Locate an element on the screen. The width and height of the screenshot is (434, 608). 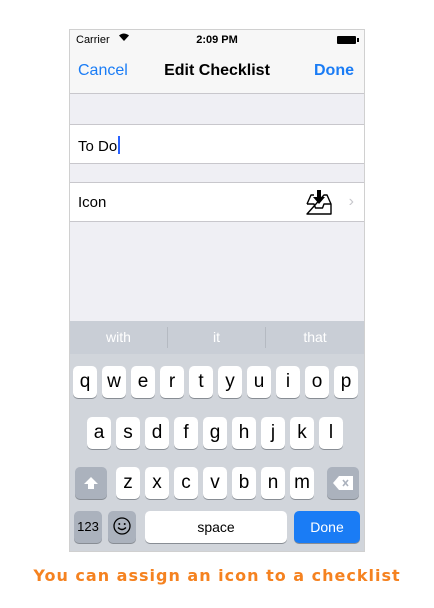
key-b: b is located at coordinates (244, 483).